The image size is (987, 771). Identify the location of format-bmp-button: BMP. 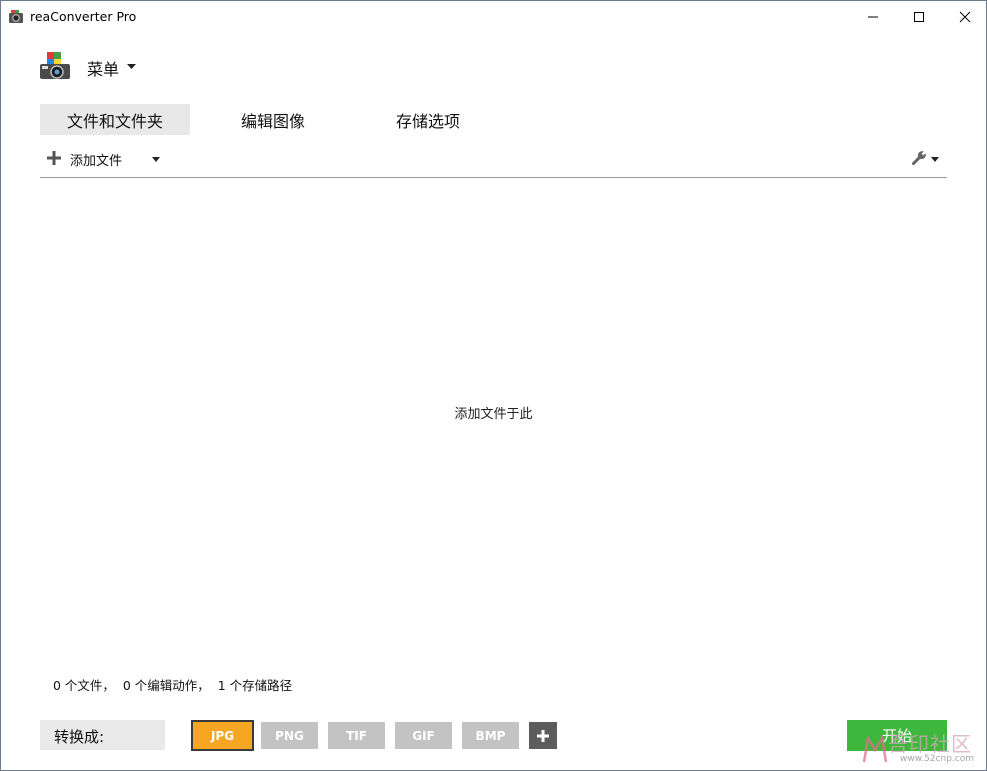
(490, 735).